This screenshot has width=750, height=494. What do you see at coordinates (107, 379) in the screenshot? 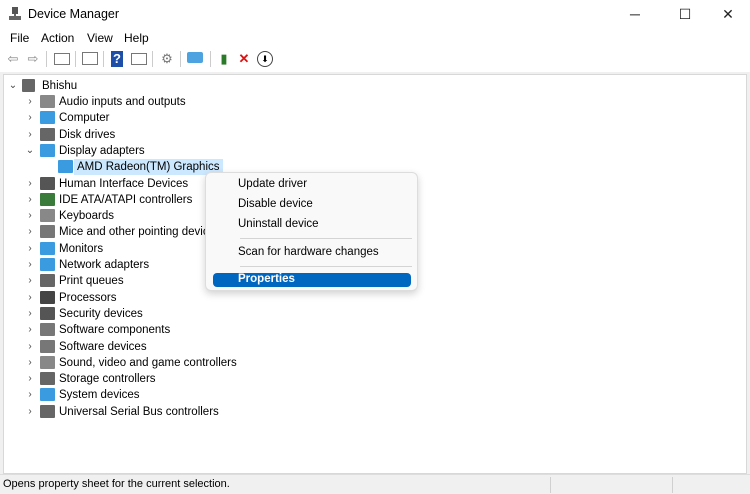
I see `tree-item-label: Storage controllers` at bounding box center [107, 379].